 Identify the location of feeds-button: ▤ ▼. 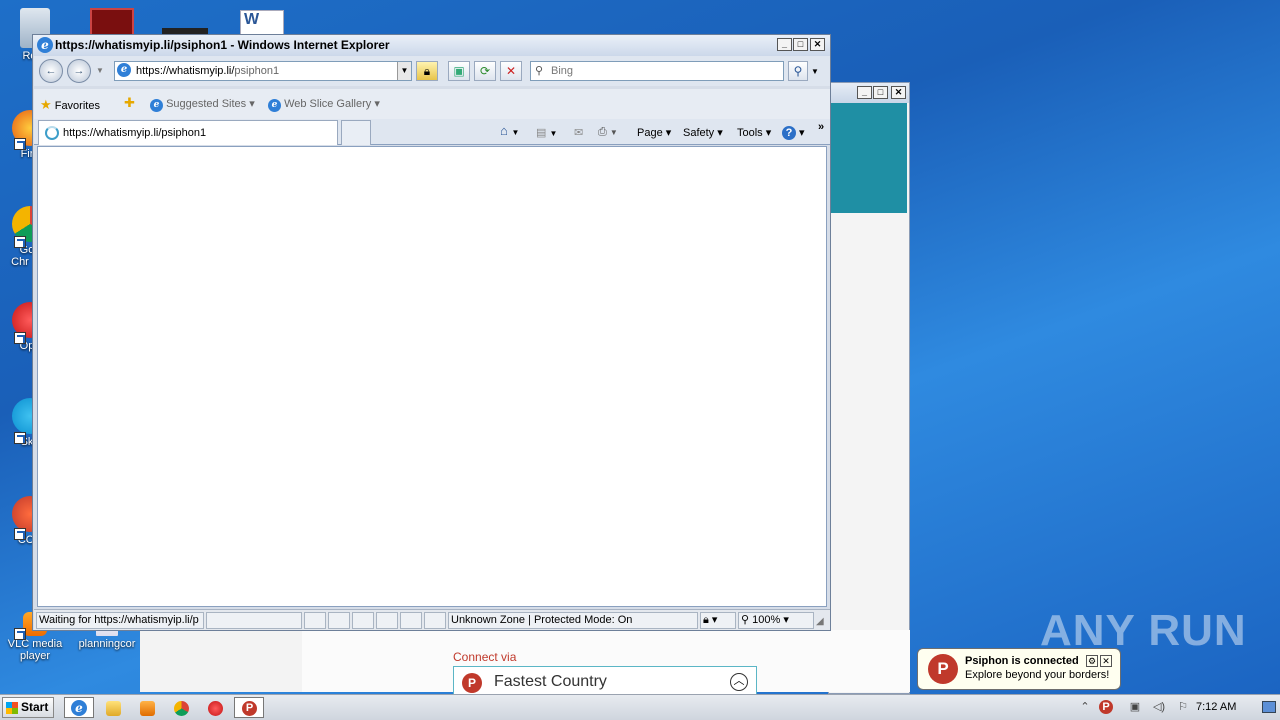
(546, 132).